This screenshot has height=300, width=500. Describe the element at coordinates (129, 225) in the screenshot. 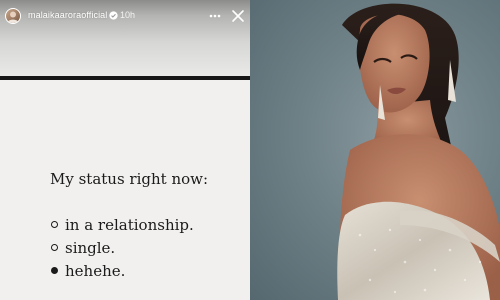

I see `status-option-label: in a relationship.` at that location.